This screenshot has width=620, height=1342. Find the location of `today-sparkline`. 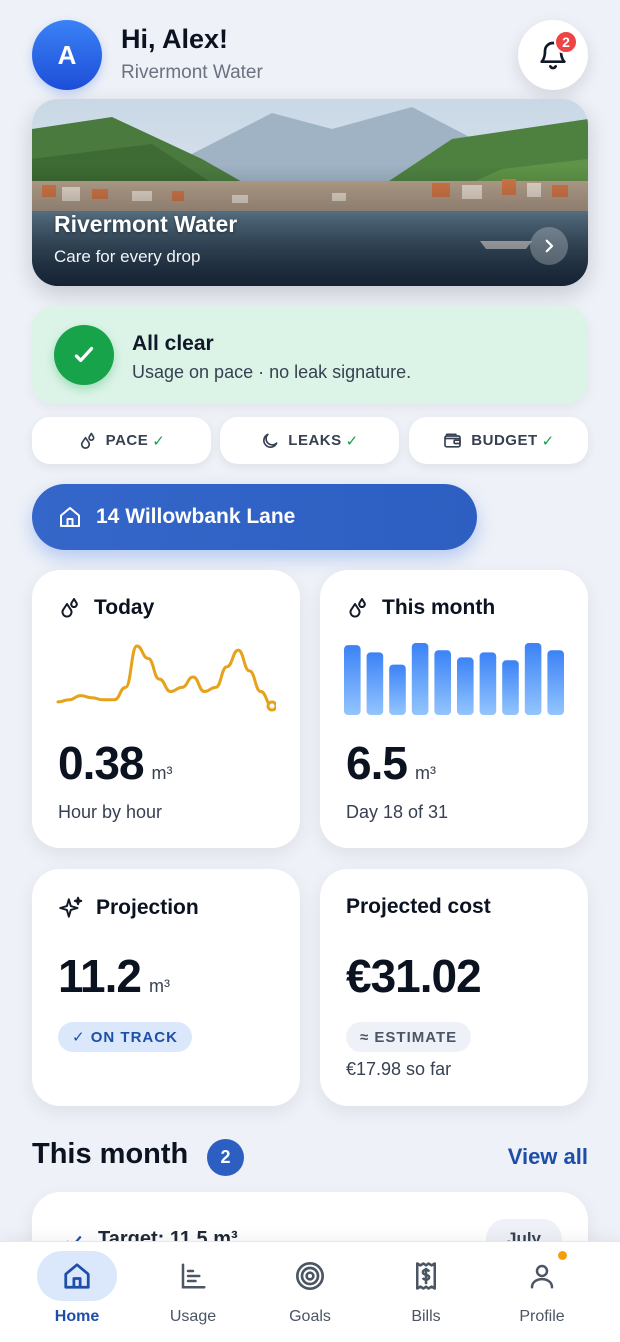

today-sparkline is located at coordinates (166, 678).